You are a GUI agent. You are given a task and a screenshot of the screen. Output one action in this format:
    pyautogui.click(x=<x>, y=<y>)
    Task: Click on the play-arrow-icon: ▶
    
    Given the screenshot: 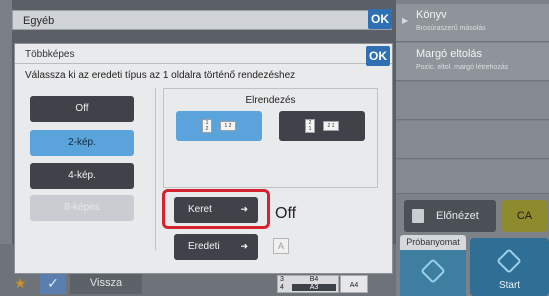 What is the action you would take?
    pyautogui.click(x=405, y=20)
    